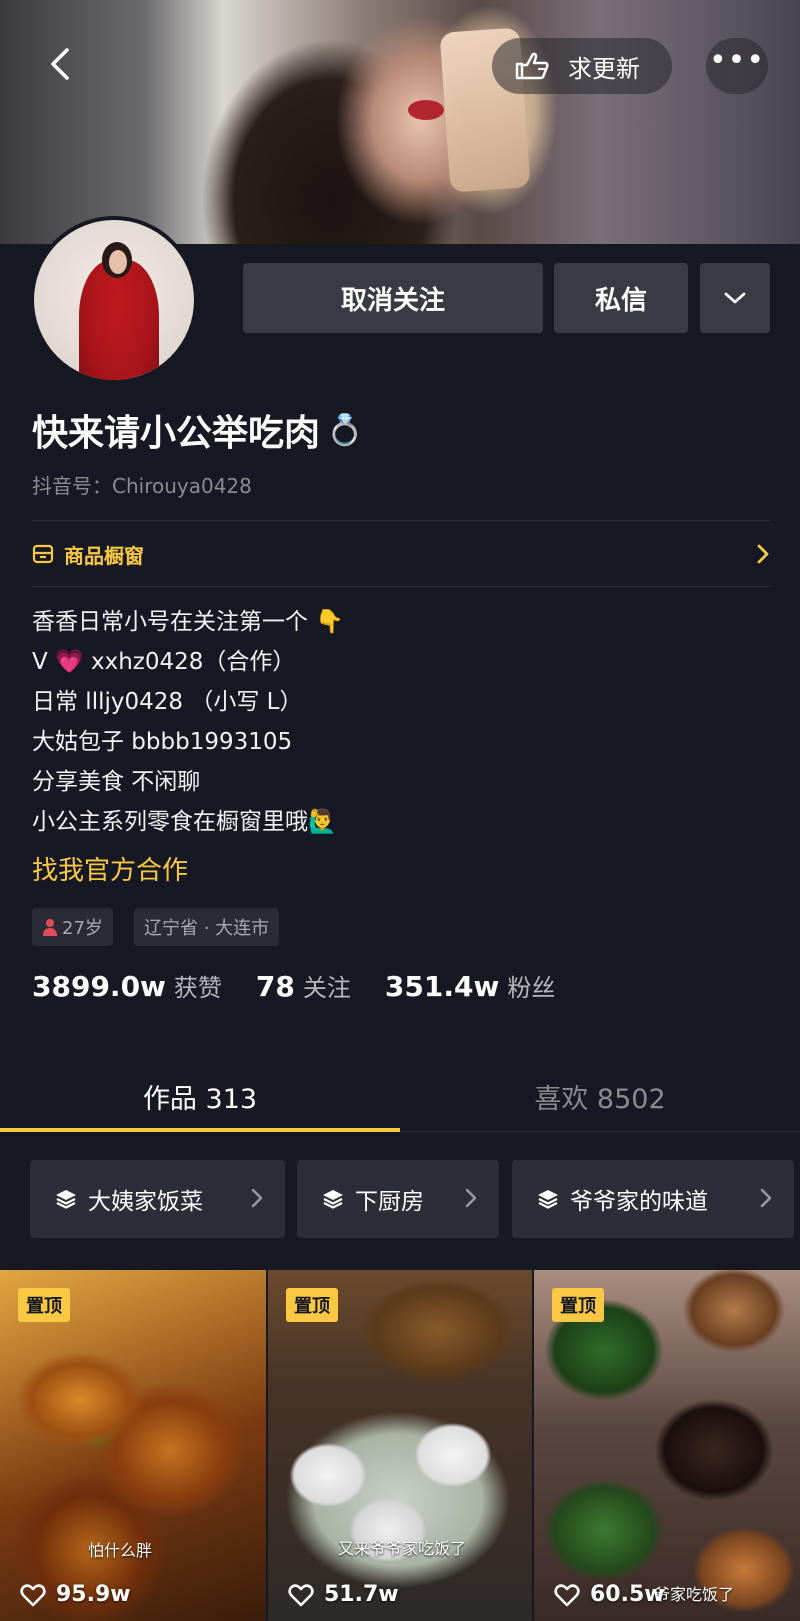  I want to click on more-button: •••, so click(737, 66).